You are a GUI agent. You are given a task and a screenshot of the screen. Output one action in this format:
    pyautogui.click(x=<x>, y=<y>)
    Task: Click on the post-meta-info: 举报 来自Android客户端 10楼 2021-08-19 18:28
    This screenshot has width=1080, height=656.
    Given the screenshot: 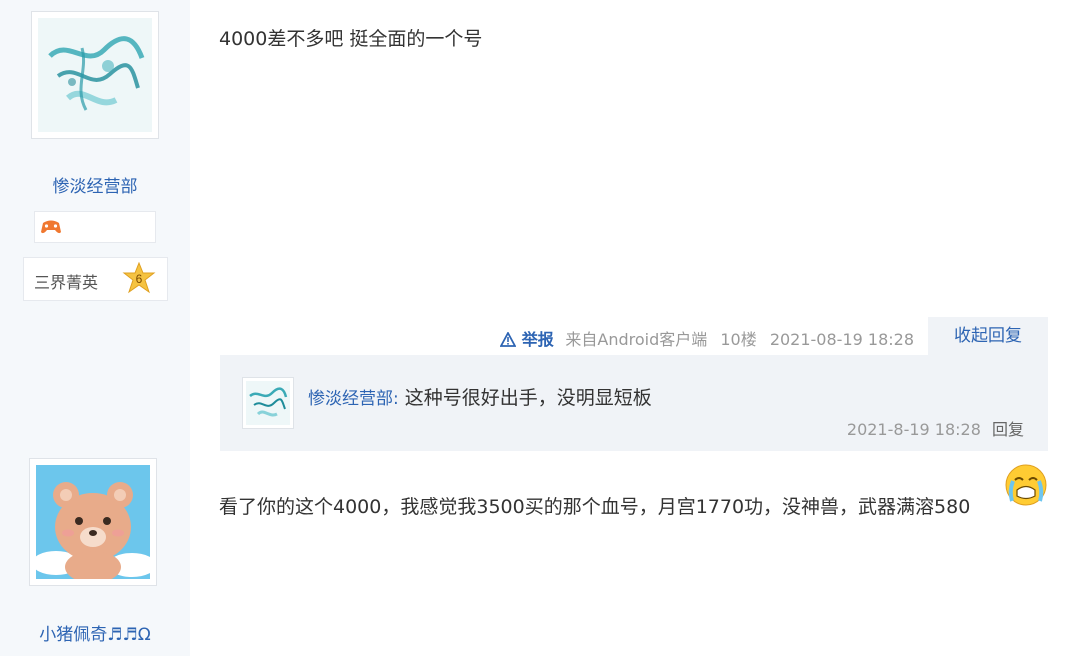 What is the action you would take?
    pyautogui.click(x=706, y=338)
    